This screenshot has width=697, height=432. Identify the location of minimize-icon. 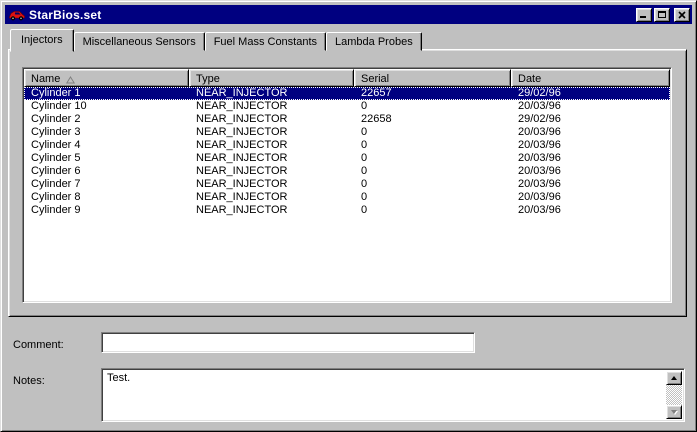
(643, 16).